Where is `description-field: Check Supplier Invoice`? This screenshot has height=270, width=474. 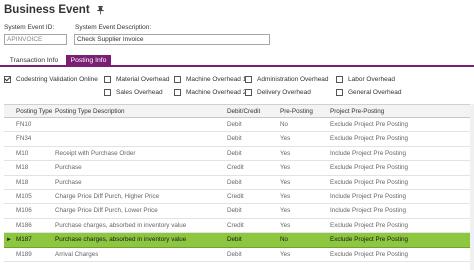 description-field: Check Supplier Invoice is located at coordinates (172, 39).